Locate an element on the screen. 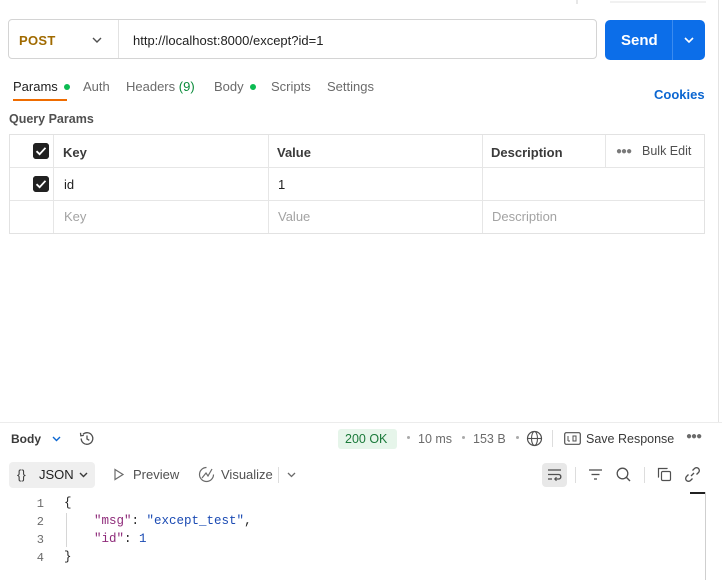  param-value-cell: 1 is located at coordinates (281, 184).